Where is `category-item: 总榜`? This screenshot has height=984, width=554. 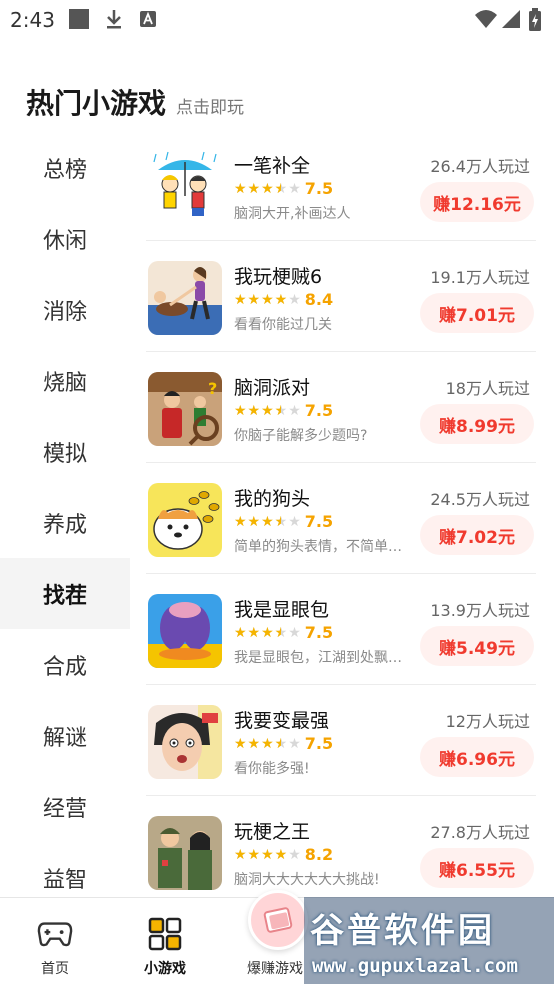 category-item: 总榜 is located at coordinates (65, 167).